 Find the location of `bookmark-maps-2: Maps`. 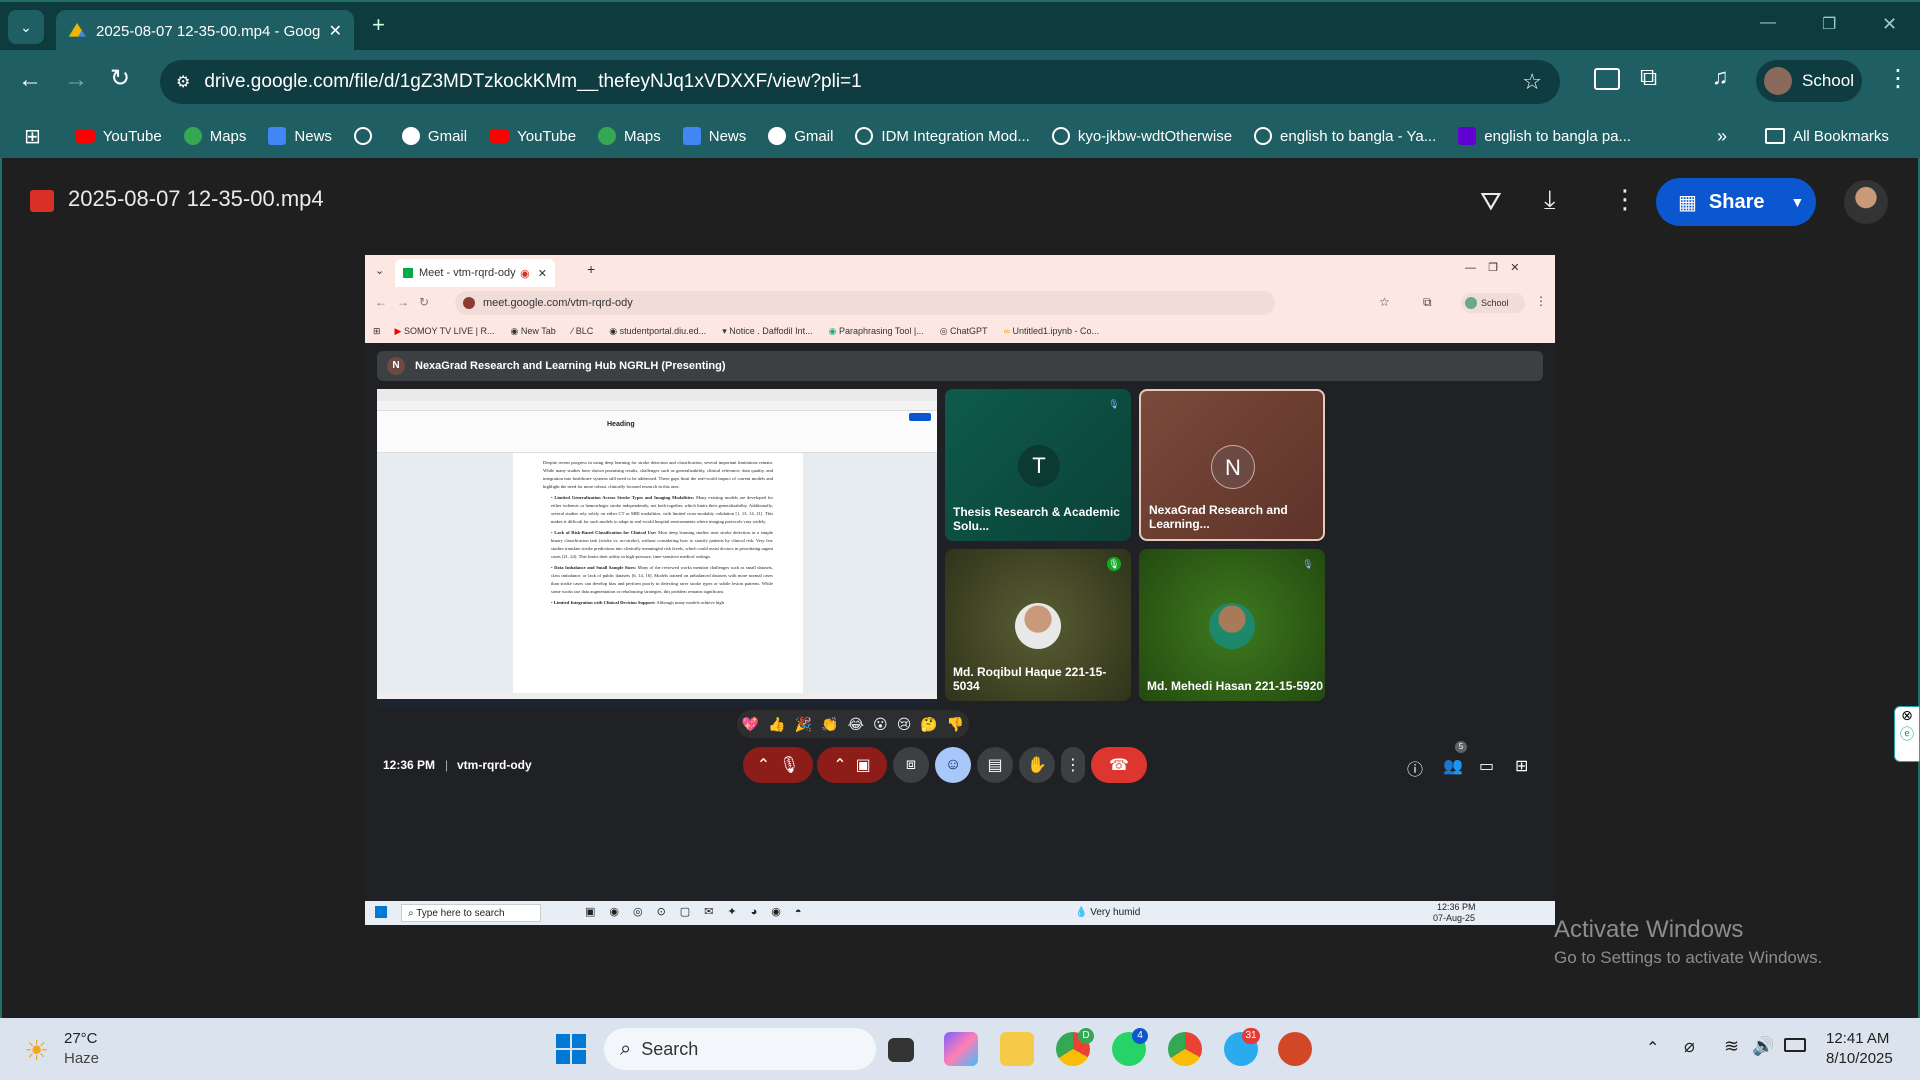

bookmark-maps-2: Maps is located at coordinates (629, 136).